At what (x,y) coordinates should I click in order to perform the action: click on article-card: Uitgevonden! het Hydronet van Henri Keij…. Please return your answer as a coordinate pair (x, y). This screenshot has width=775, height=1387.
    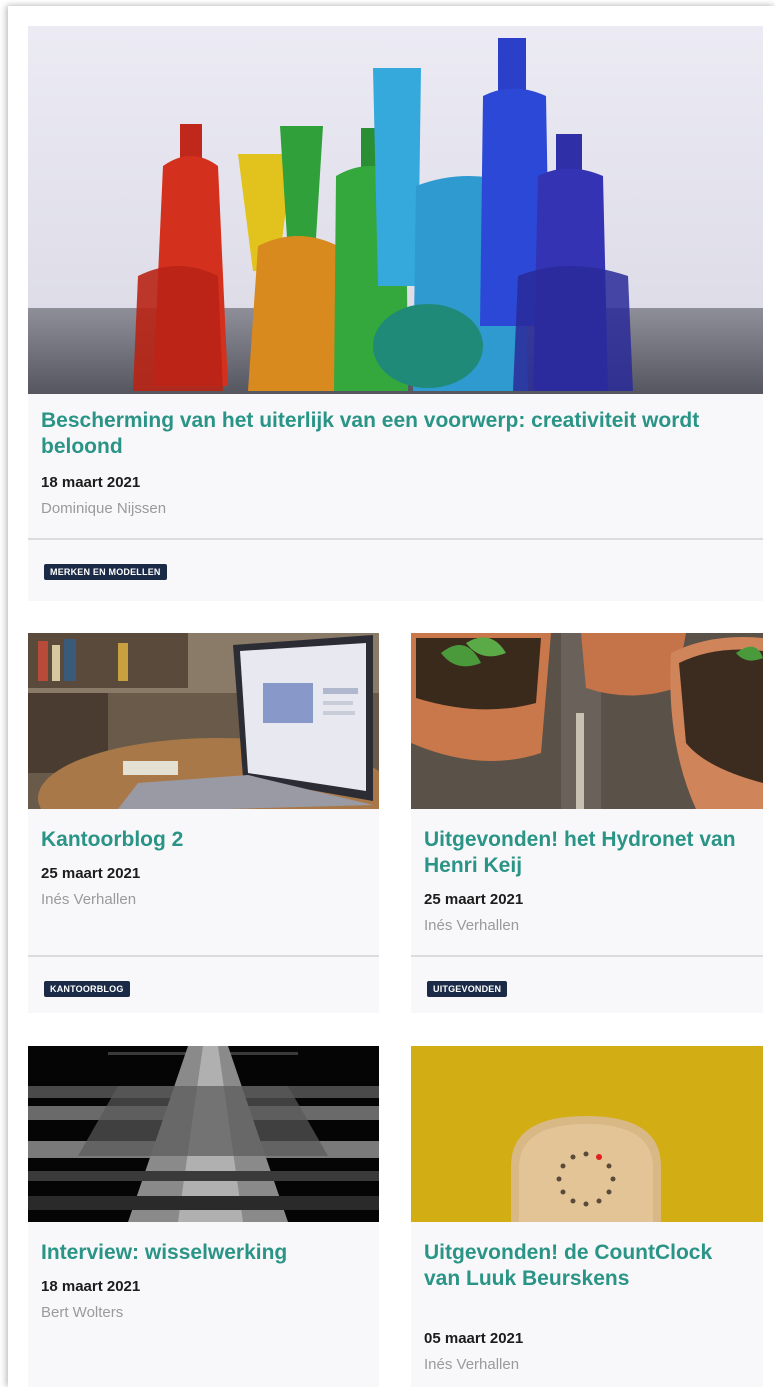
    Looking at the image, I should click on (587, 823).